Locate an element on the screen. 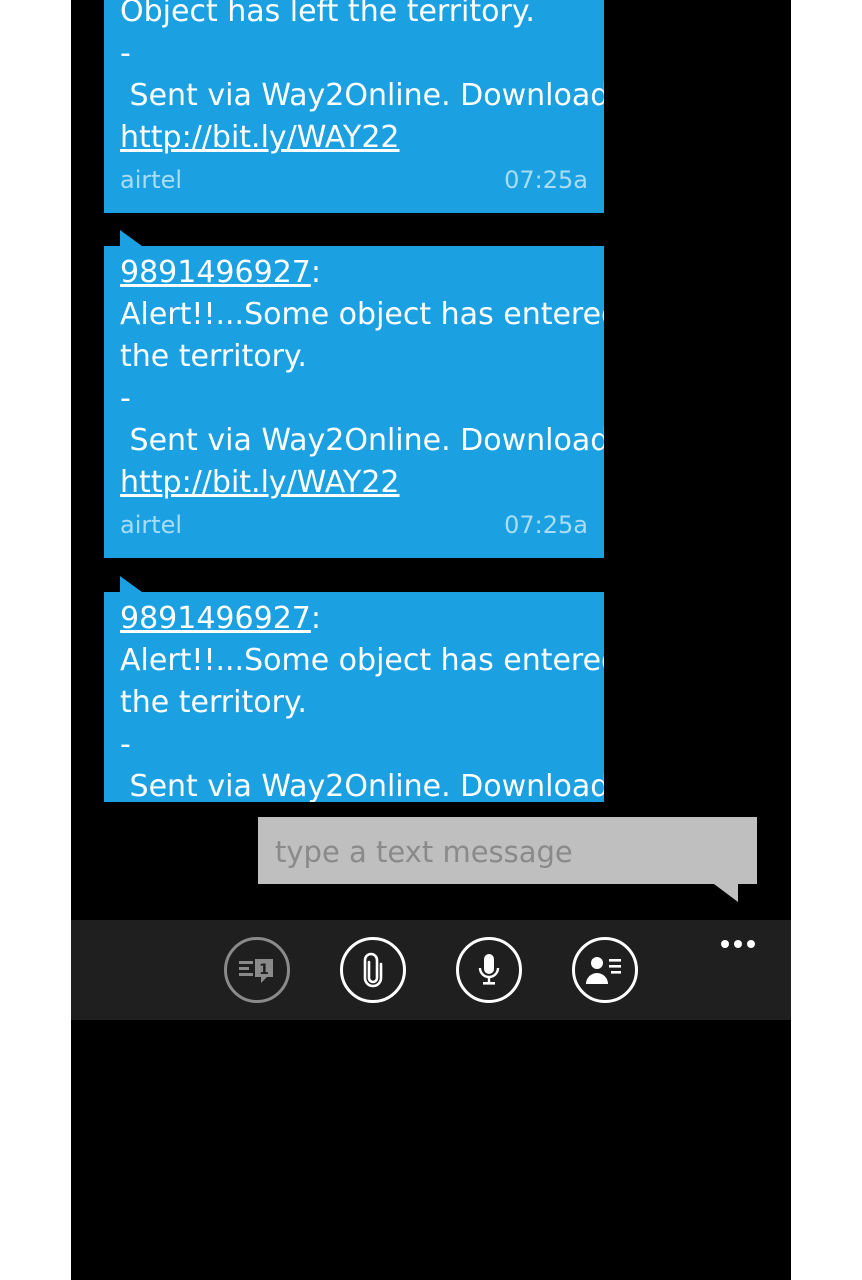  app-bar: 1 is located at coordinates (431, 970).